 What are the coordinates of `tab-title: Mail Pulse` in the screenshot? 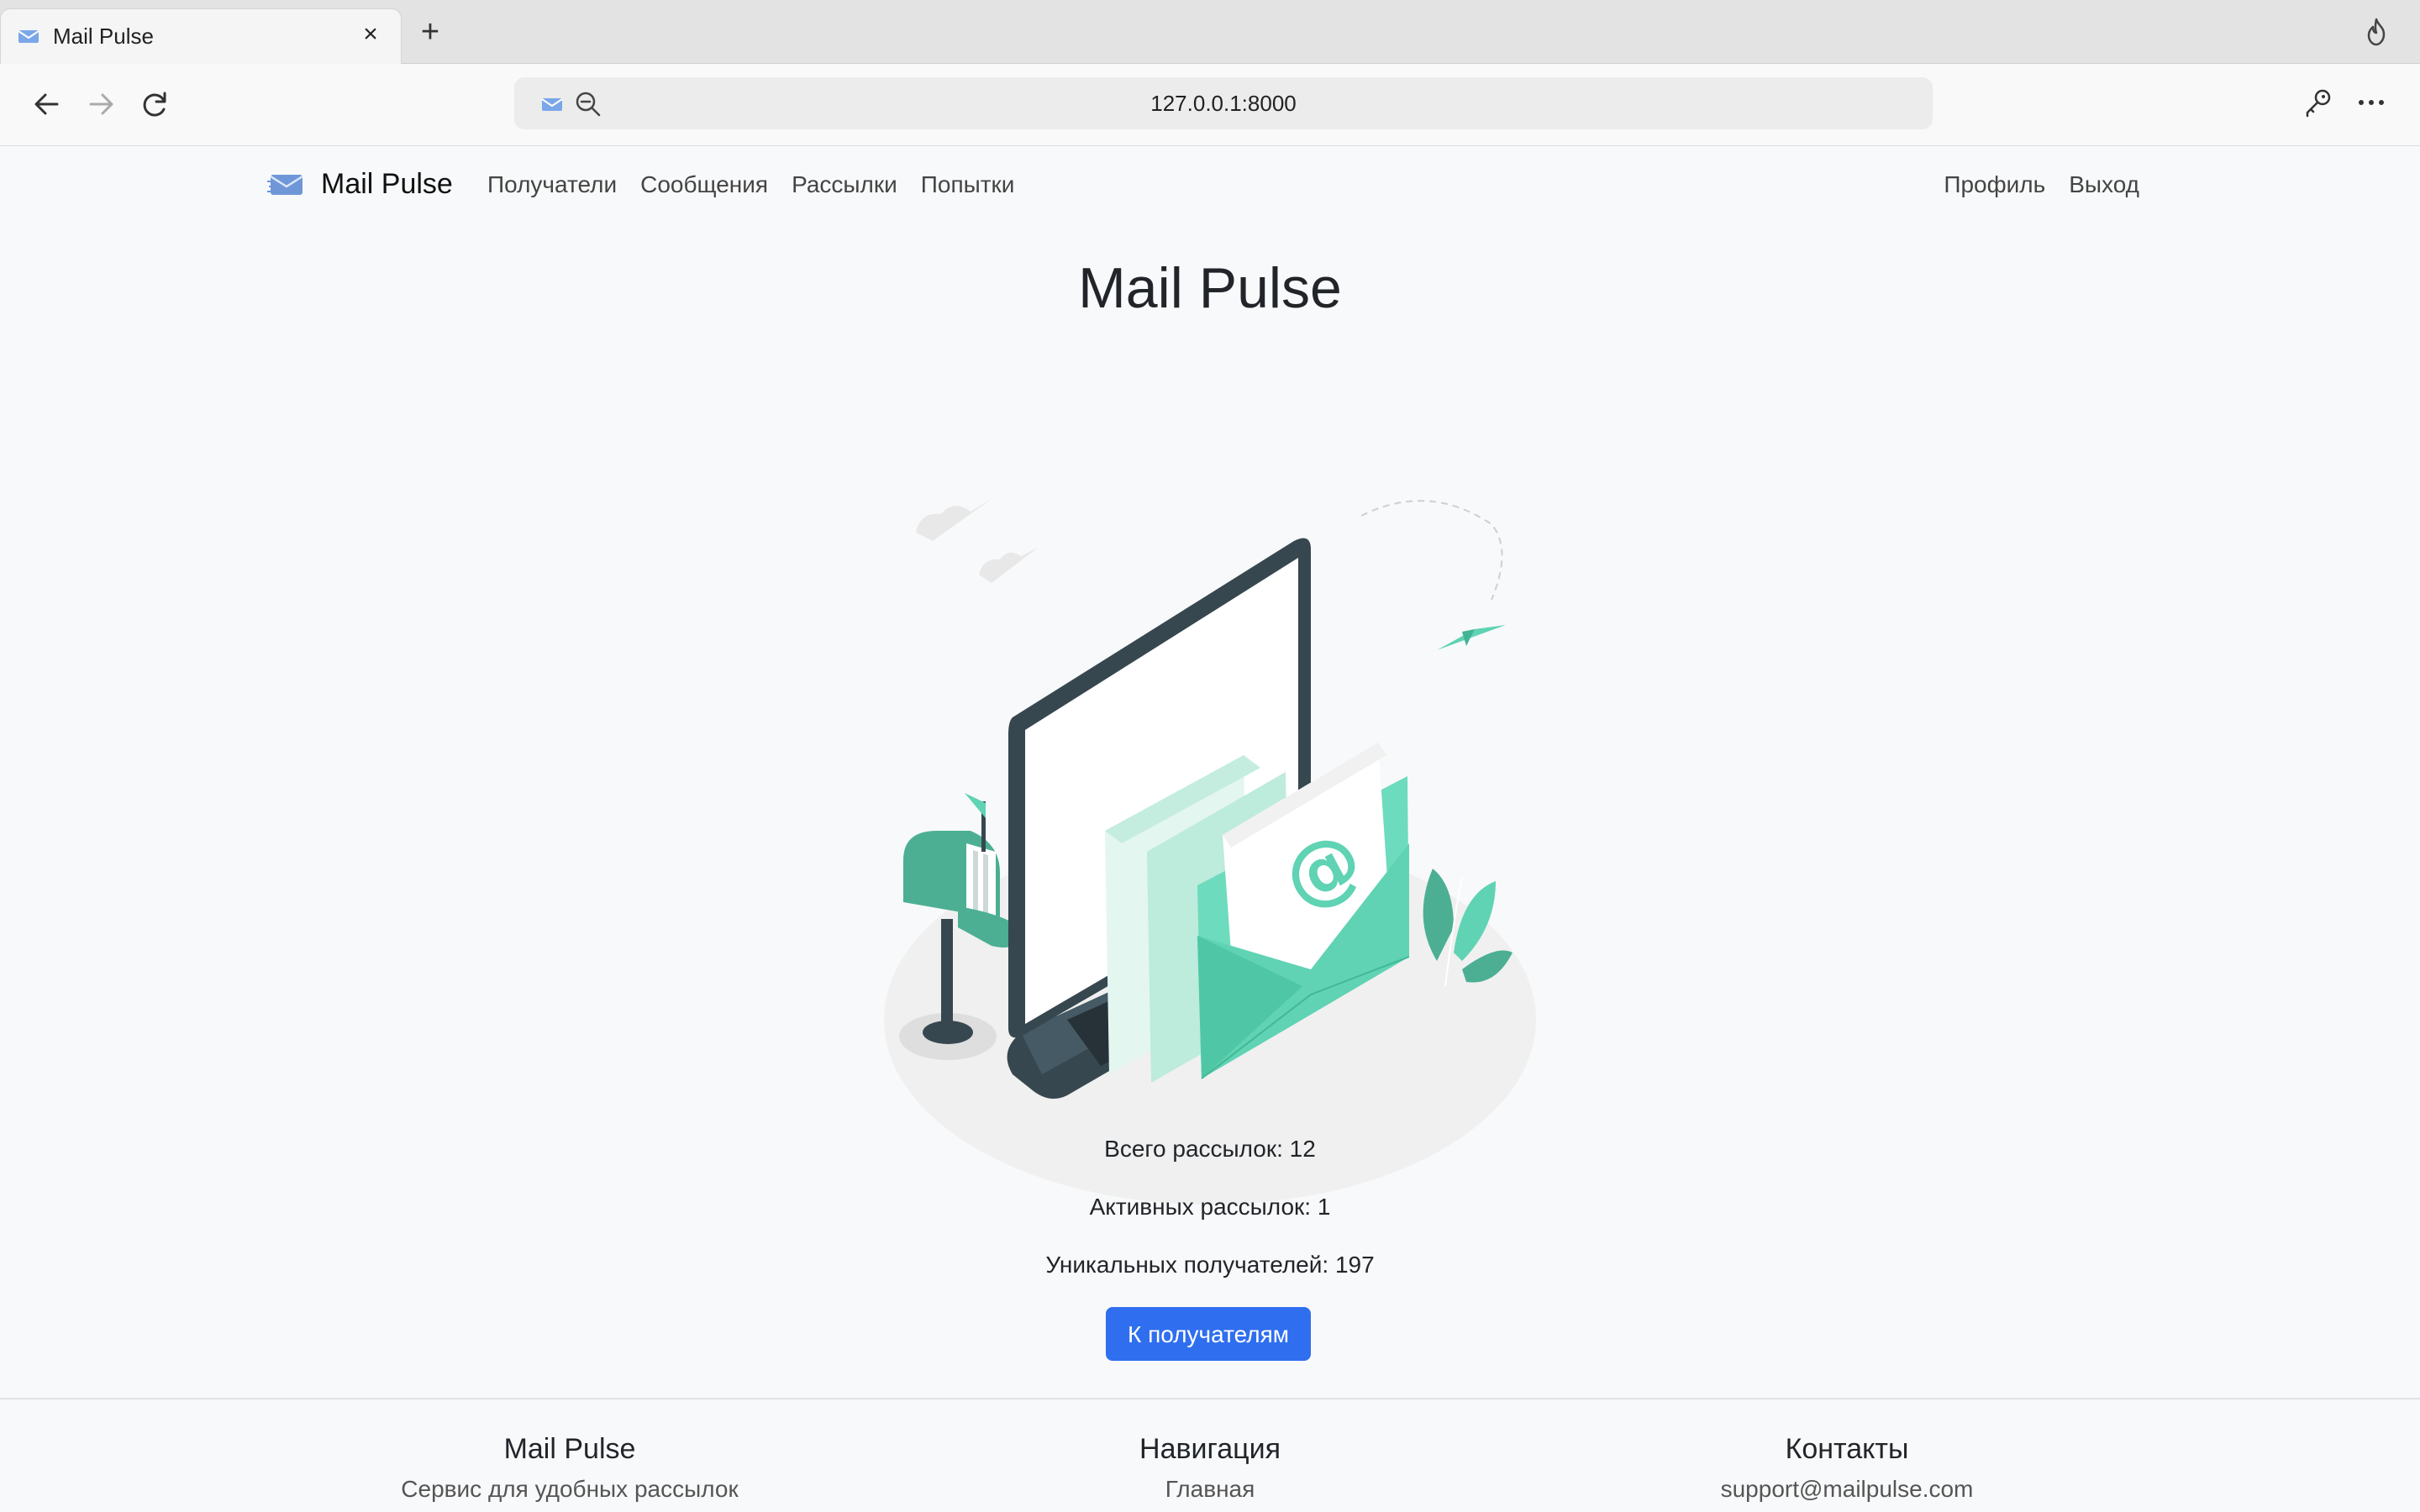 It's located at (103, 36).